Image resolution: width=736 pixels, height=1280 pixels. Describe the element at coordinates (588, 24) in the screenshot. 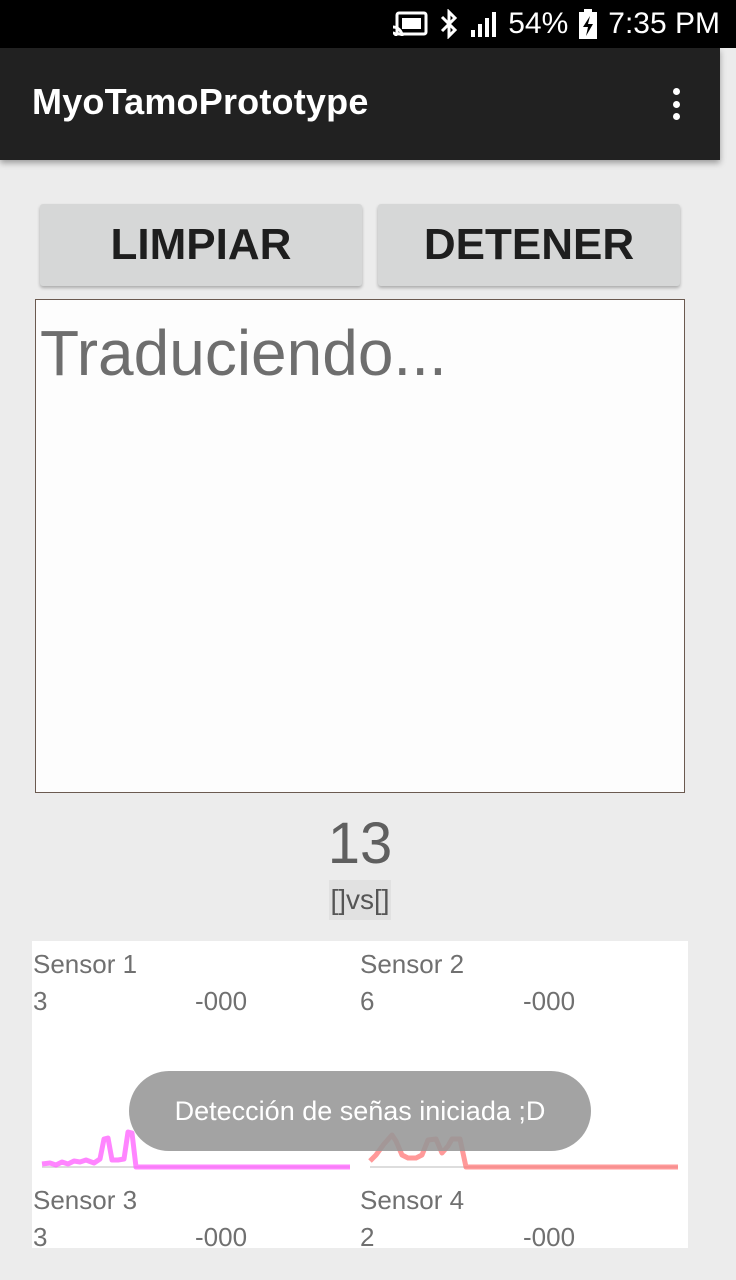

I see `battery-charging-icon` at that location.